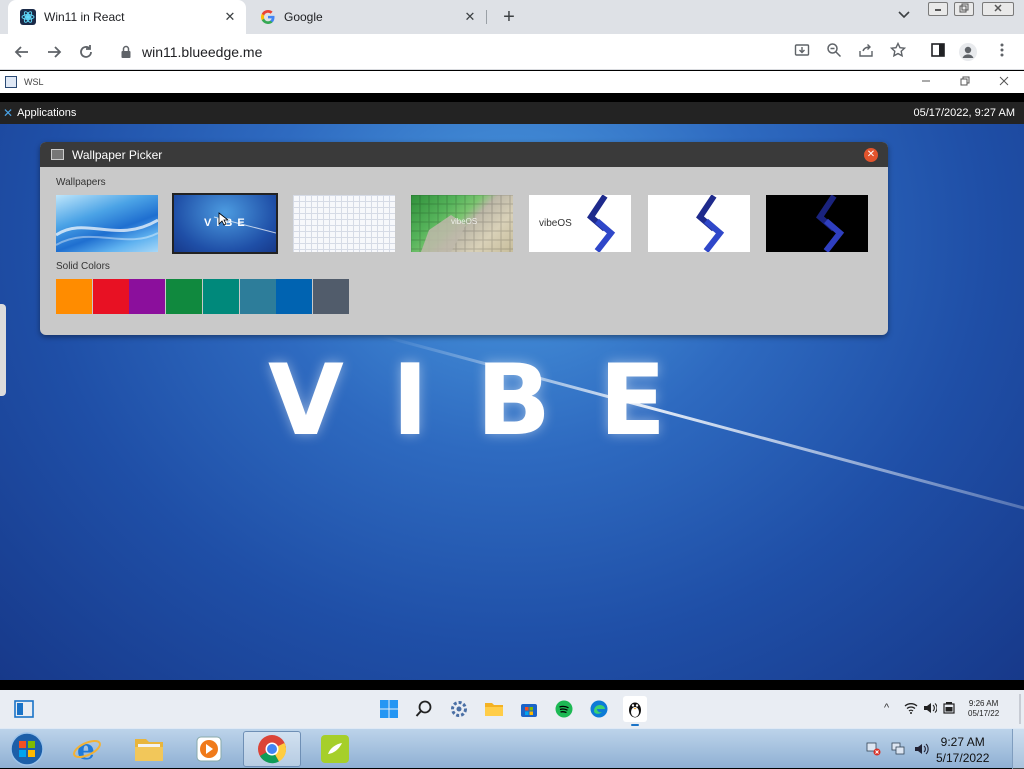 The height and width of the screenshot is (769, 1024). Describe the element at coordinates (898, 51) in the screenshot. I see `bookmark-star-icon` at that location.